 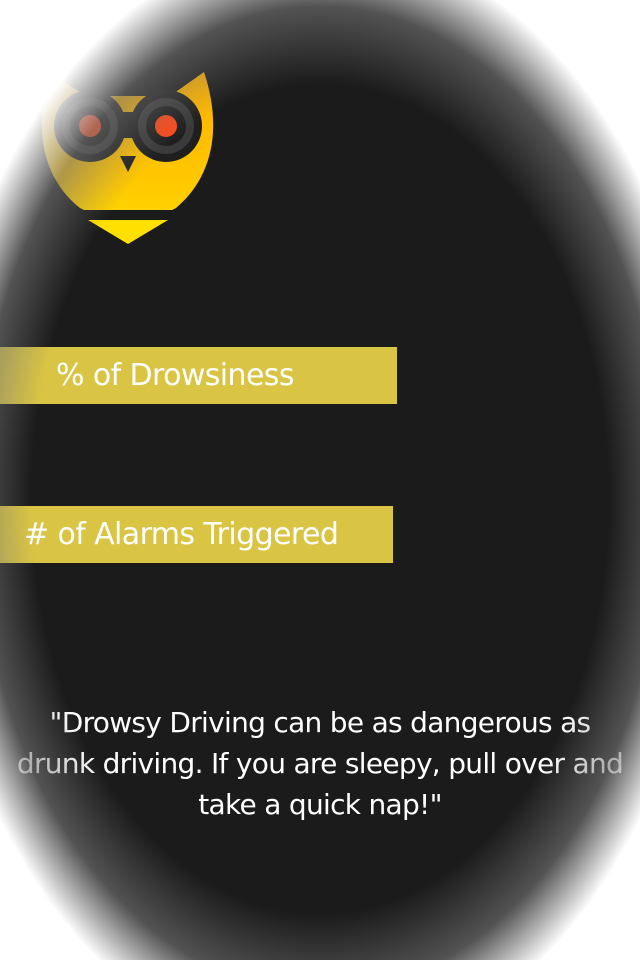 What do you see at coordinates (128, 157) in the screenshot?
I see `owl-icon` at bounding box center [128, 157].